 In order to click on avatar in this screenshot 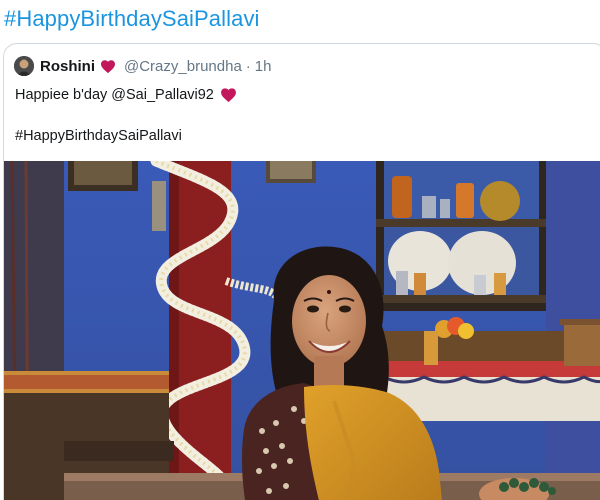, I will do `click(24, 66)`.